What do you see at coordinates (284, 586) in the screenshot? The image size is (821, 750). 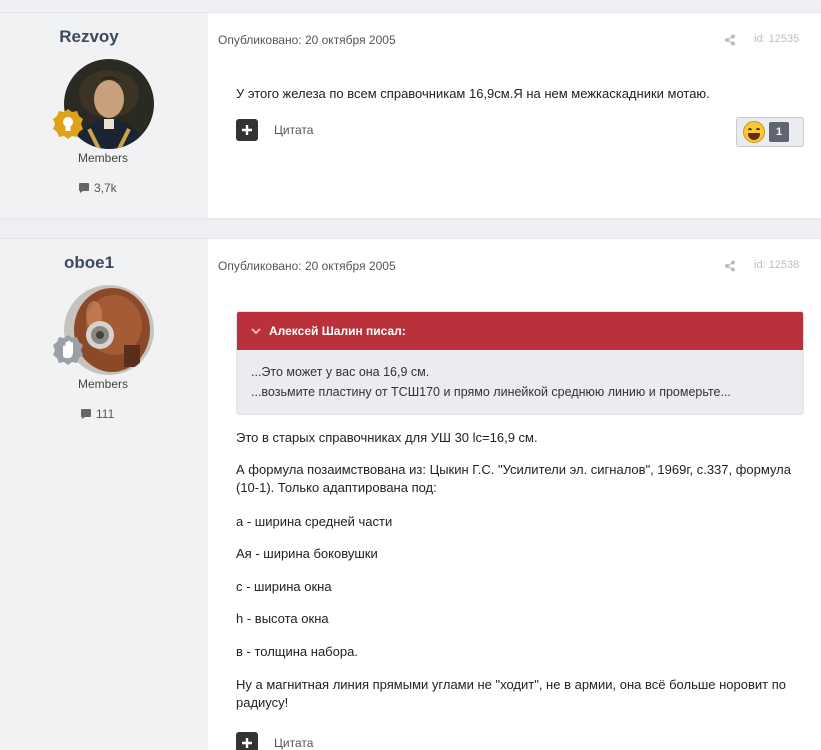 I see `post-paragraph: с - ширина окна` at bounding box center [284, 586].